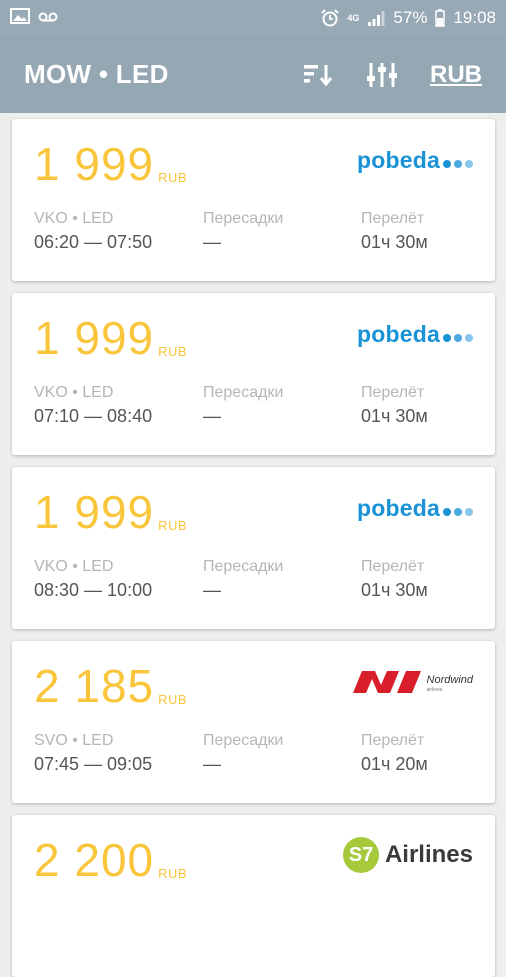  I want to click on route-column: VKO • LED 07:10 — 08:40, so click(93, 405).